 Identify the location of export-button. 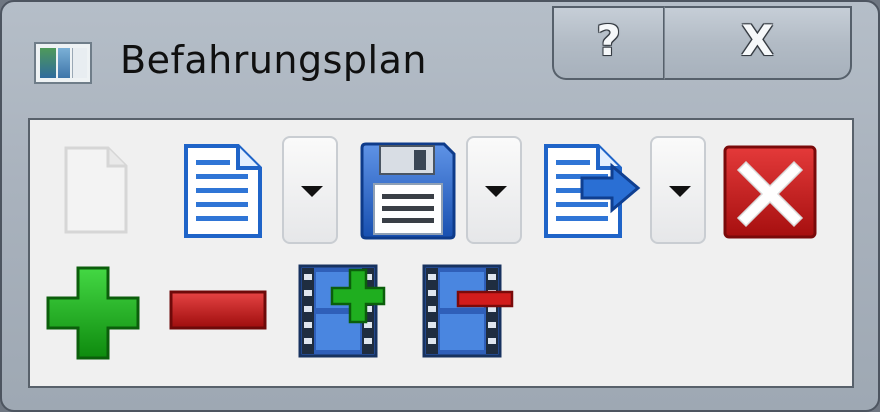
(592, 191).